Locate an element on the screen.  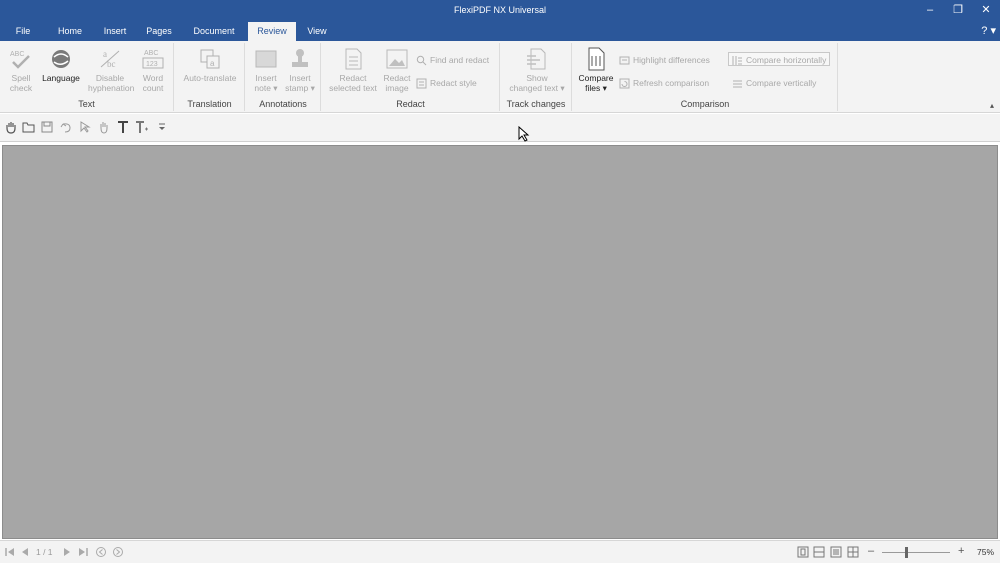
spell-check-icon: ABC is located at coordinates (20, 60).